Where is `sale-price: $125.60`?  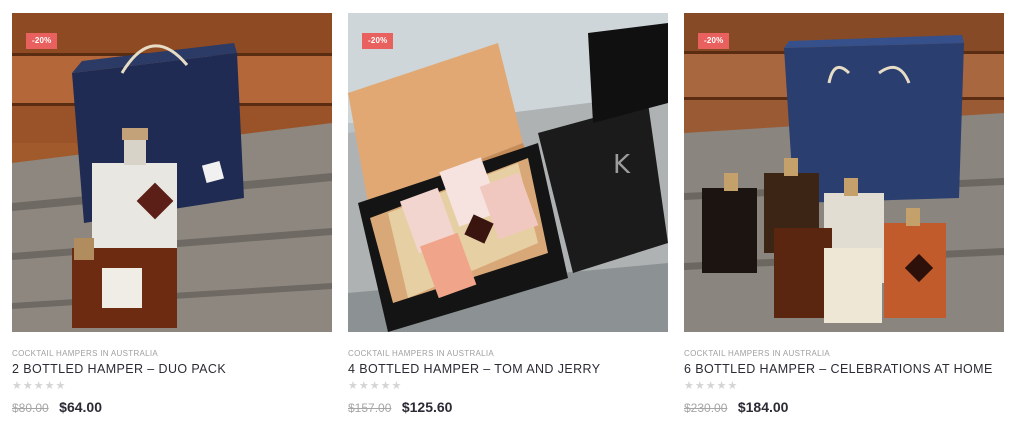 sale-price: $125.60 is located at coordinates (427, 407).